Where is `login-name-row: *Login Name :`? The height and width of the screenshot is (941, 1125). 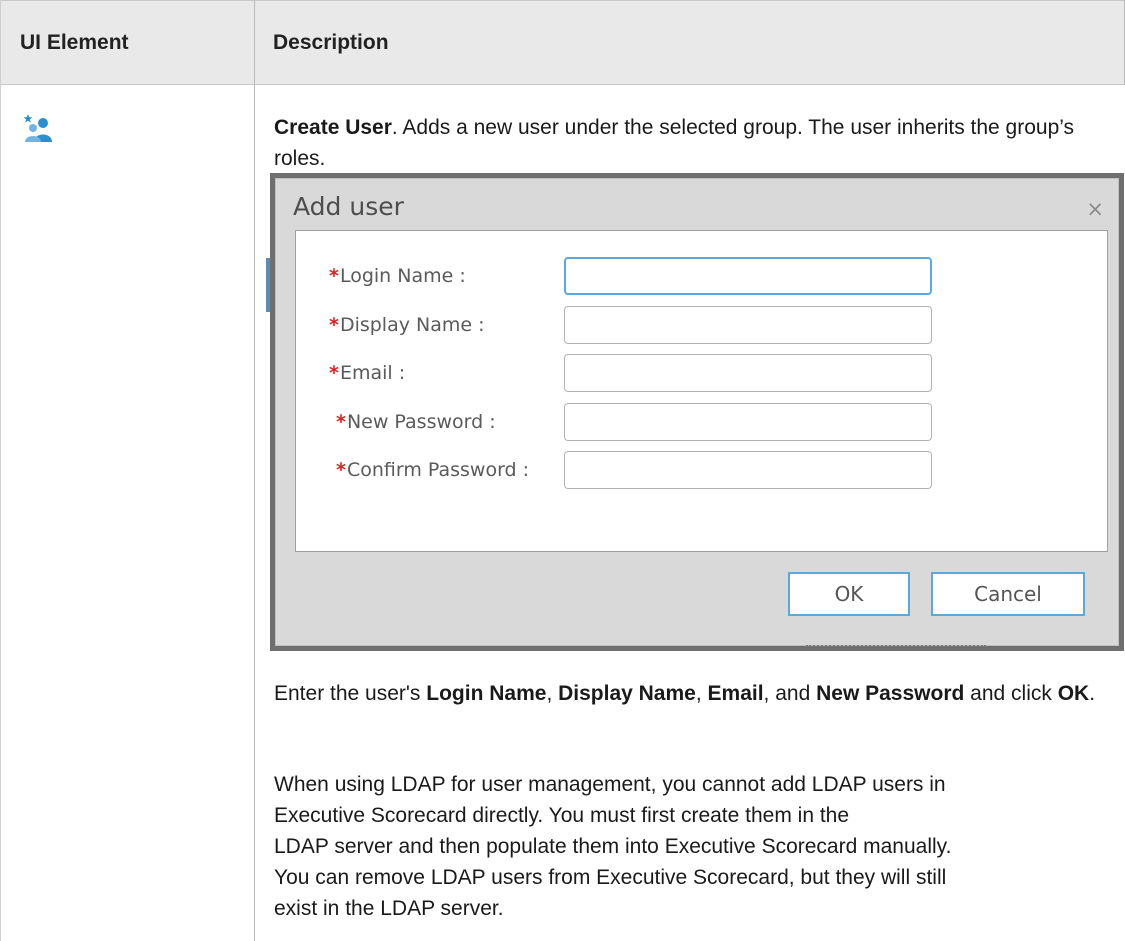 login-name-row: *Login Name : is located at coordinates (701, 276).